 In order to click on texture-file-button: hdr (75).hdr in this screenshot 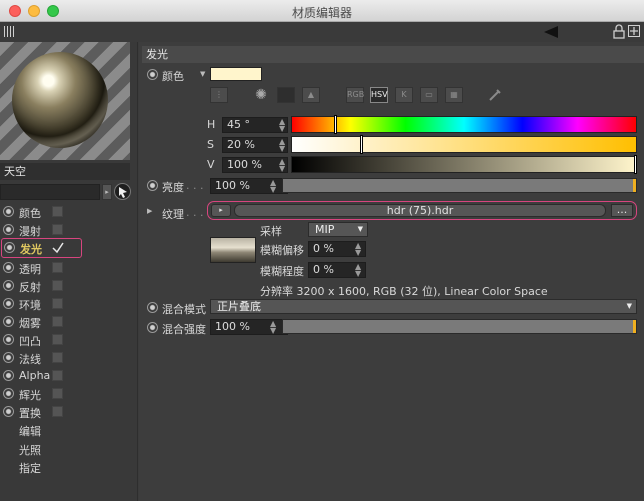, I will do `click(420, 210)`.